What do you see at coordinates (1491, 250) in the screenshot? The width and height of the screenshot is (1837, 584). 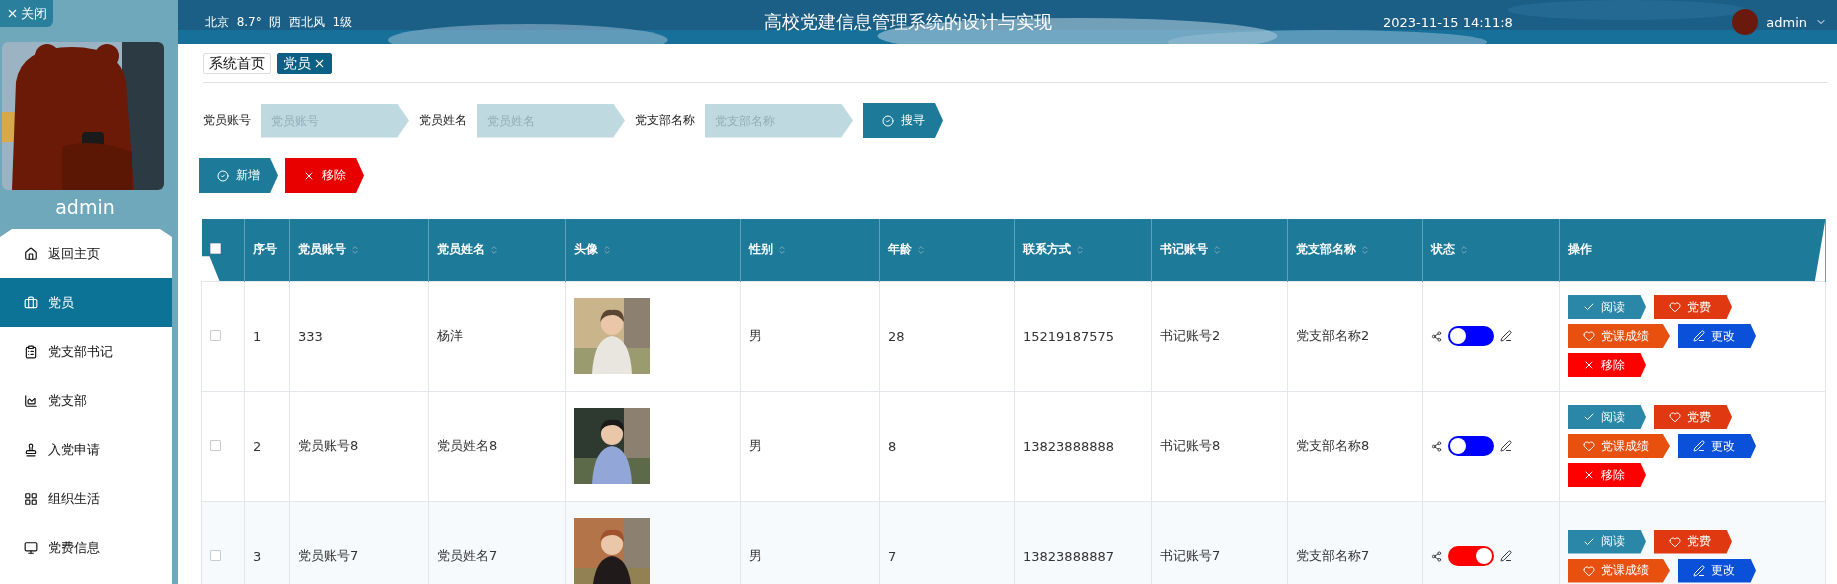 I see `column-header: 状态` at bounding box center [1491, 250].